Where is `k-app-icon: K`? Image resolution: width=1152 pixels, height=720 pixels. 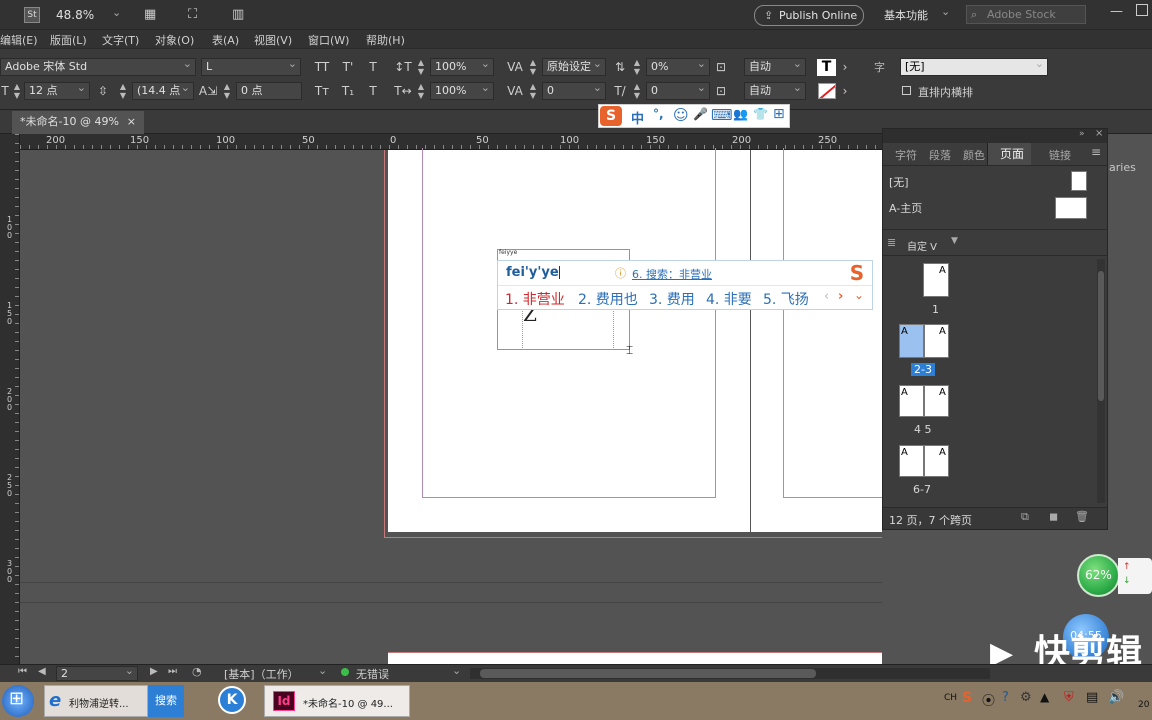
k-app-icon: K is located at coordinates (232, 700).